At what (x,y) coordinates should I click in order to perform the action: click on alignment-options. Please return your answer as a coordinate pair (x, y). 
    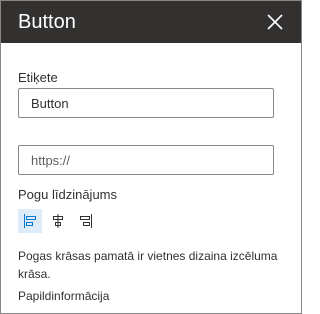
    Looking at the image, I should click on (58, 221).